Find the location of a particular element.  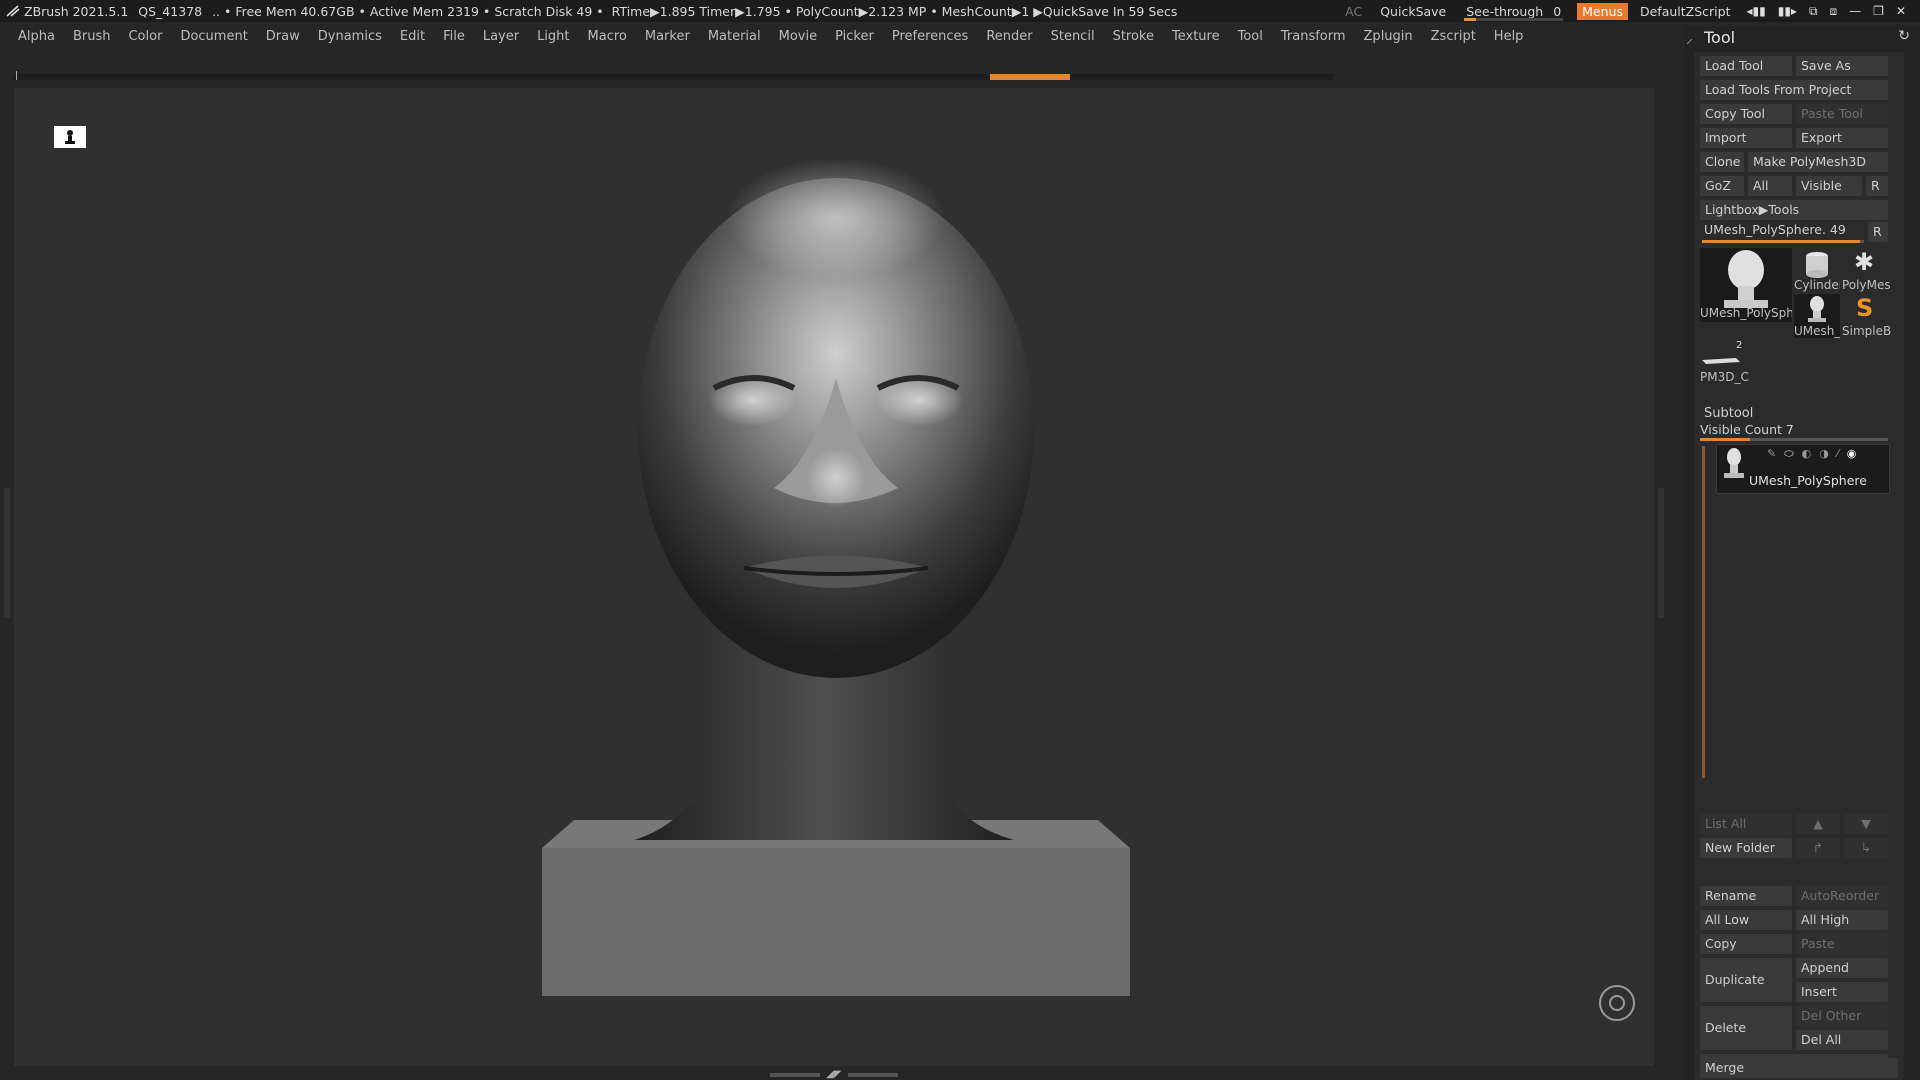

see-through-slider: See-through 0 is located at coordinates (1513, 12).